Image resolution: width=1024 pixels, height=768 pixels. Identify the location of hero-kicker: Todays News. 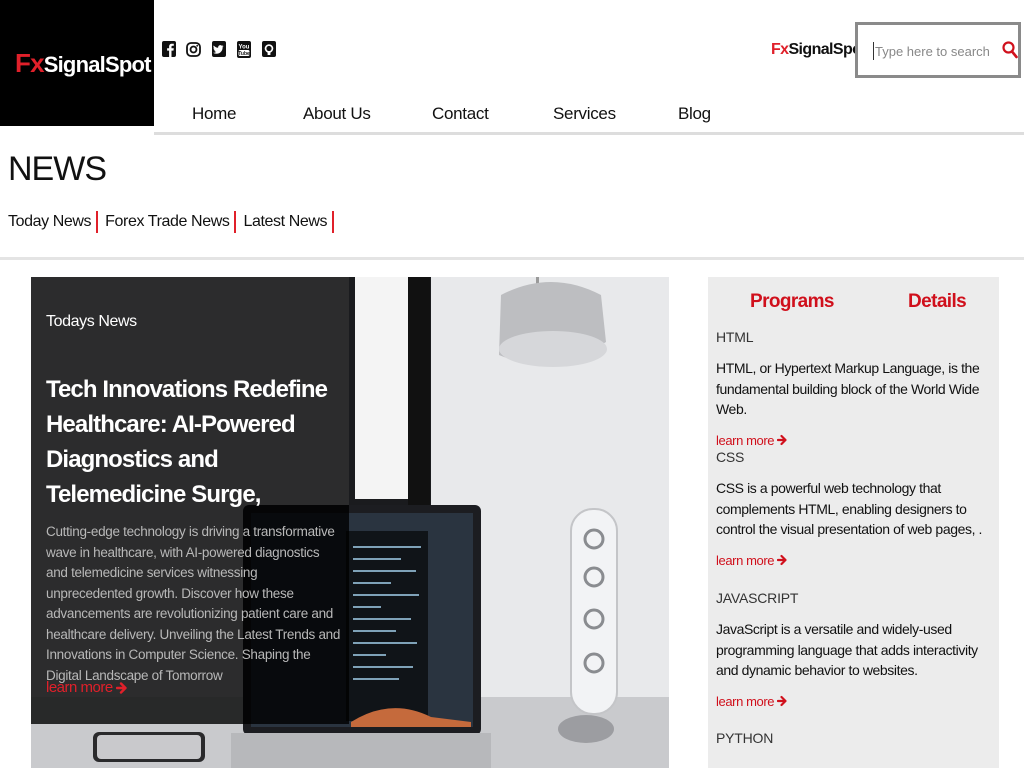
(91, 321).